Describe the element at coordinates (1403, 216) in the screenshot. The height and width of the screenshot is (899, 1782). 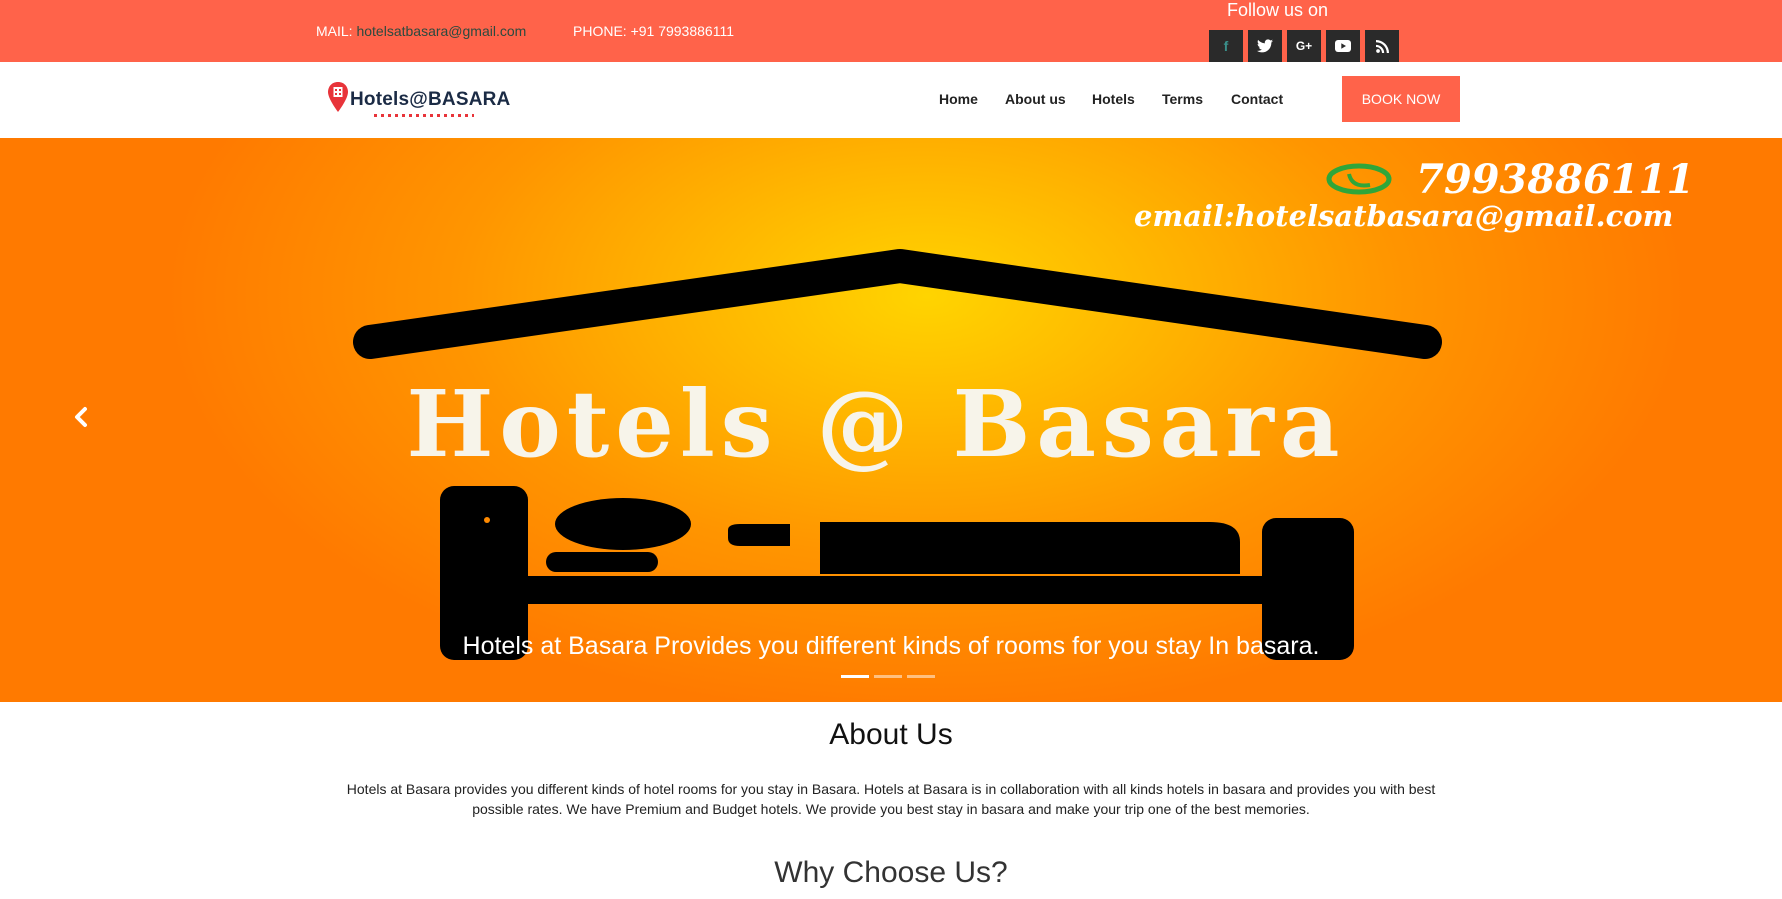
I see `hero-email: email:hotelsatbasara@gmail.com` at that location.